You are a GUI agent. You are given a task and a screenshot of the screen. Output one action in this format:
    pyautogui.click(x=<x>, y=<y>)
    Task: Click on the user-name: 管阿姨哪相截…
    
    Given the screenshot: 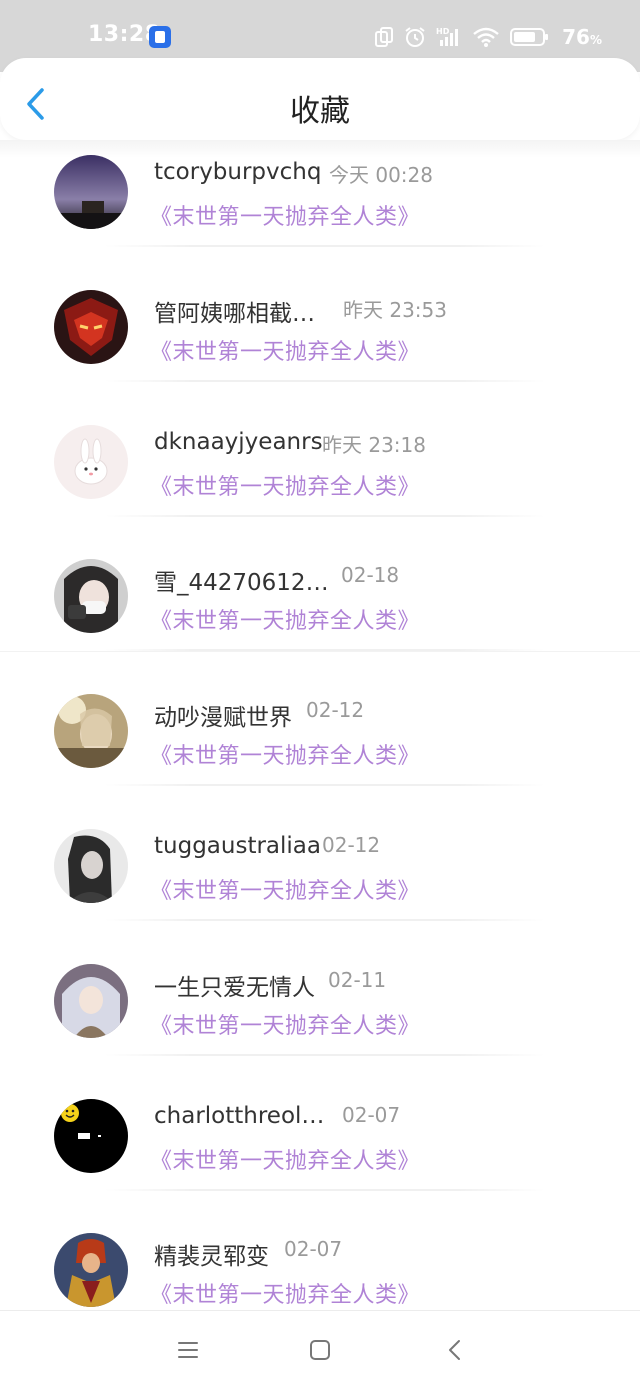 What is the action you would take?
    pyautogui.click(x=234, y=313)
    